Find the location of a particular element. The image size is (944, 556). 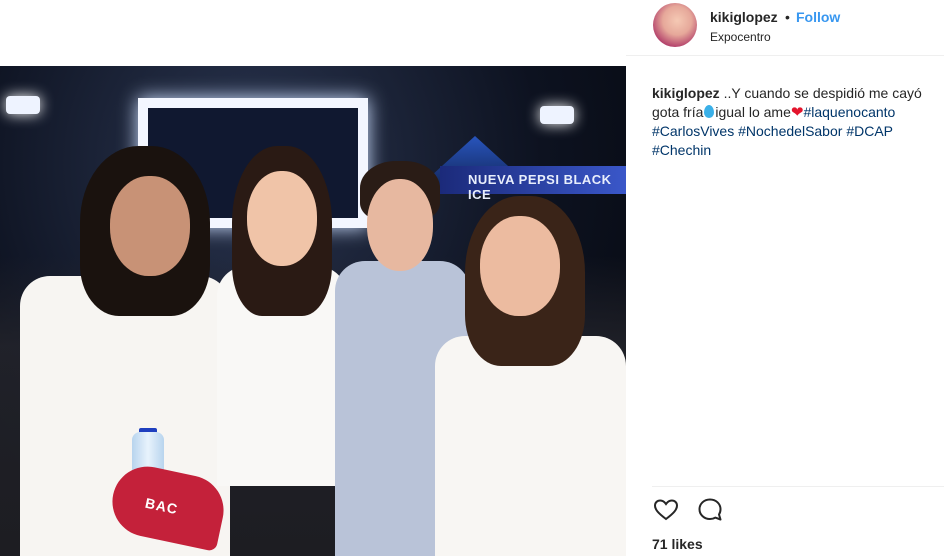

divider is located at coordinates (798, 486).